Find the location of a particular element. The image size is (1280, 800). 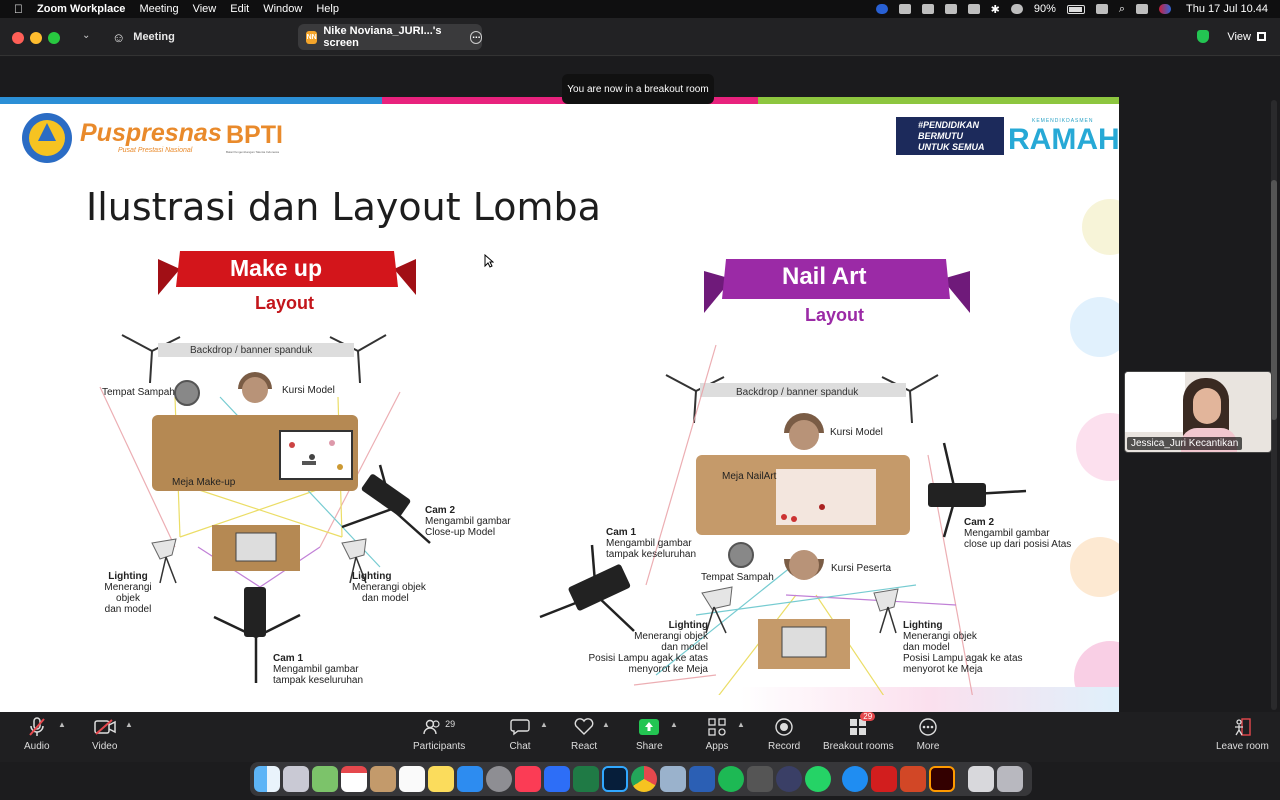

control-center-icon is located at coordinates (1142, 9).